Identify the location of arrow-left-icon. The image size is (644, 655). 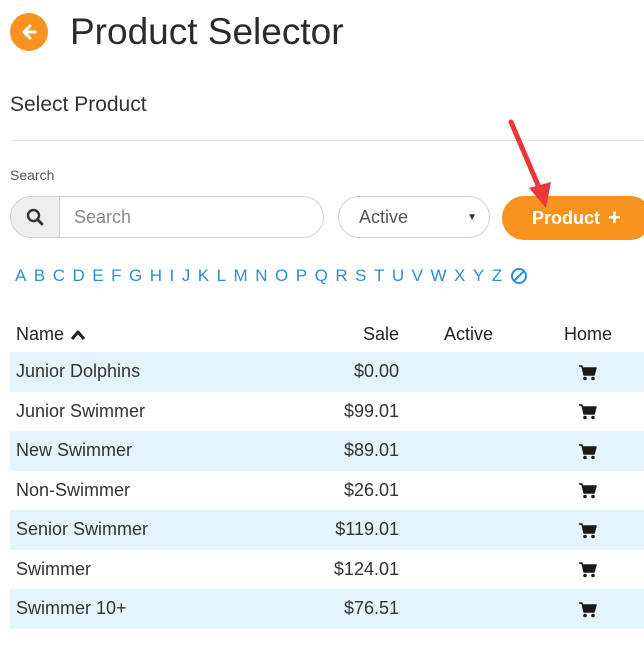
(29, 32).